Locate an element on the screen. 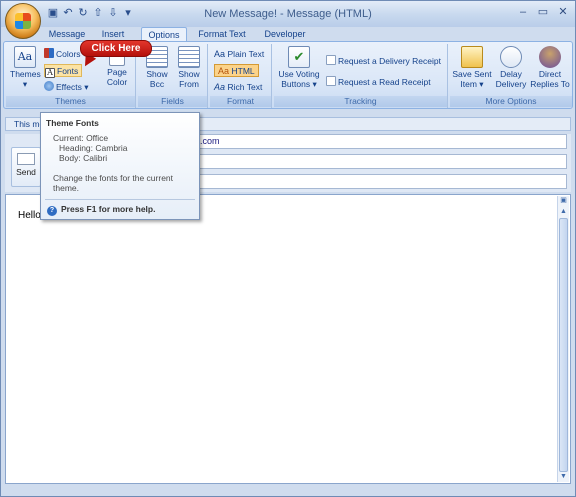  plain-text-label: Plain Text is located at coordinates (246, 54).